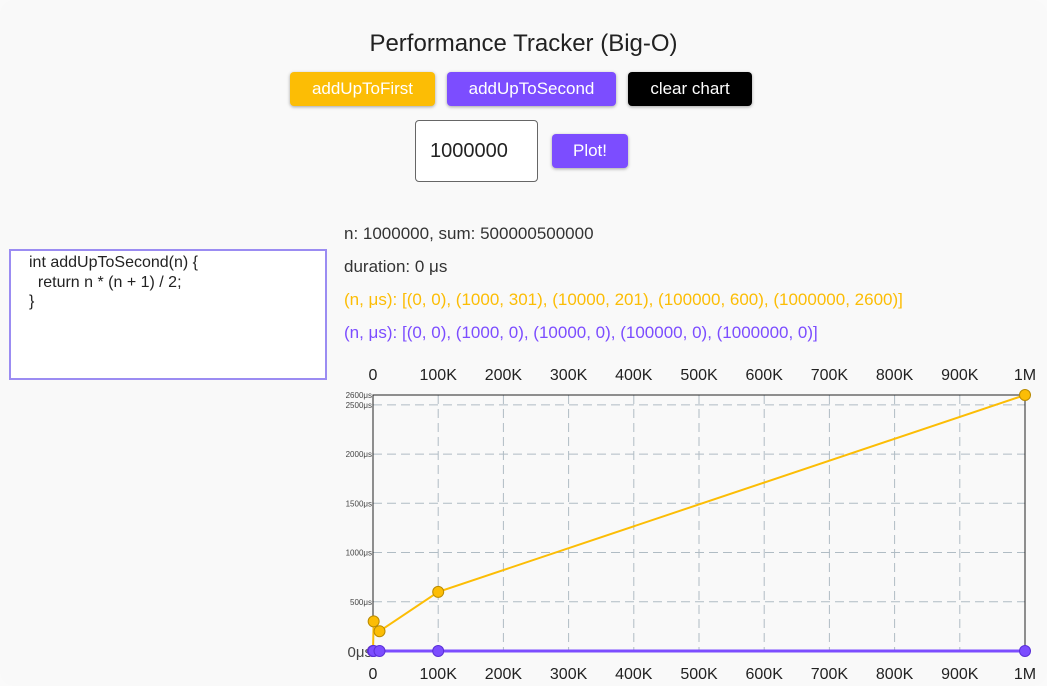 This screenshot has height=686, width=1047. What do you see at coordinates (569, 674) in the screenshot?
I see `x-tick-label-bottom: 300K` at bounding box center [569, 674].